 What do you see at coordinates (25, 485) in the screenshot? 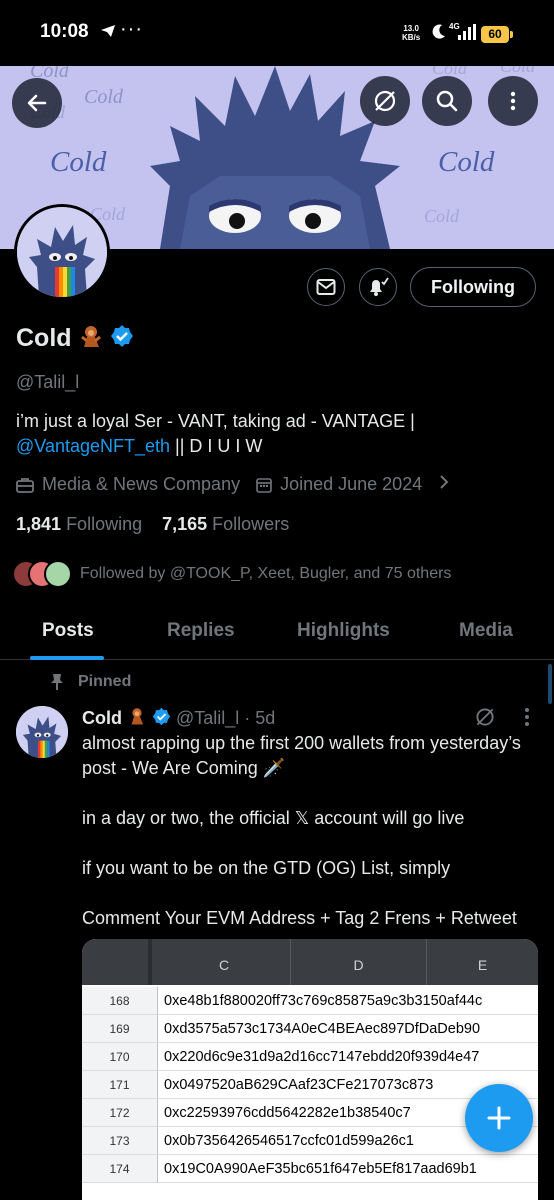
I see `briefcase-icon` at bounding box center [25, 485].